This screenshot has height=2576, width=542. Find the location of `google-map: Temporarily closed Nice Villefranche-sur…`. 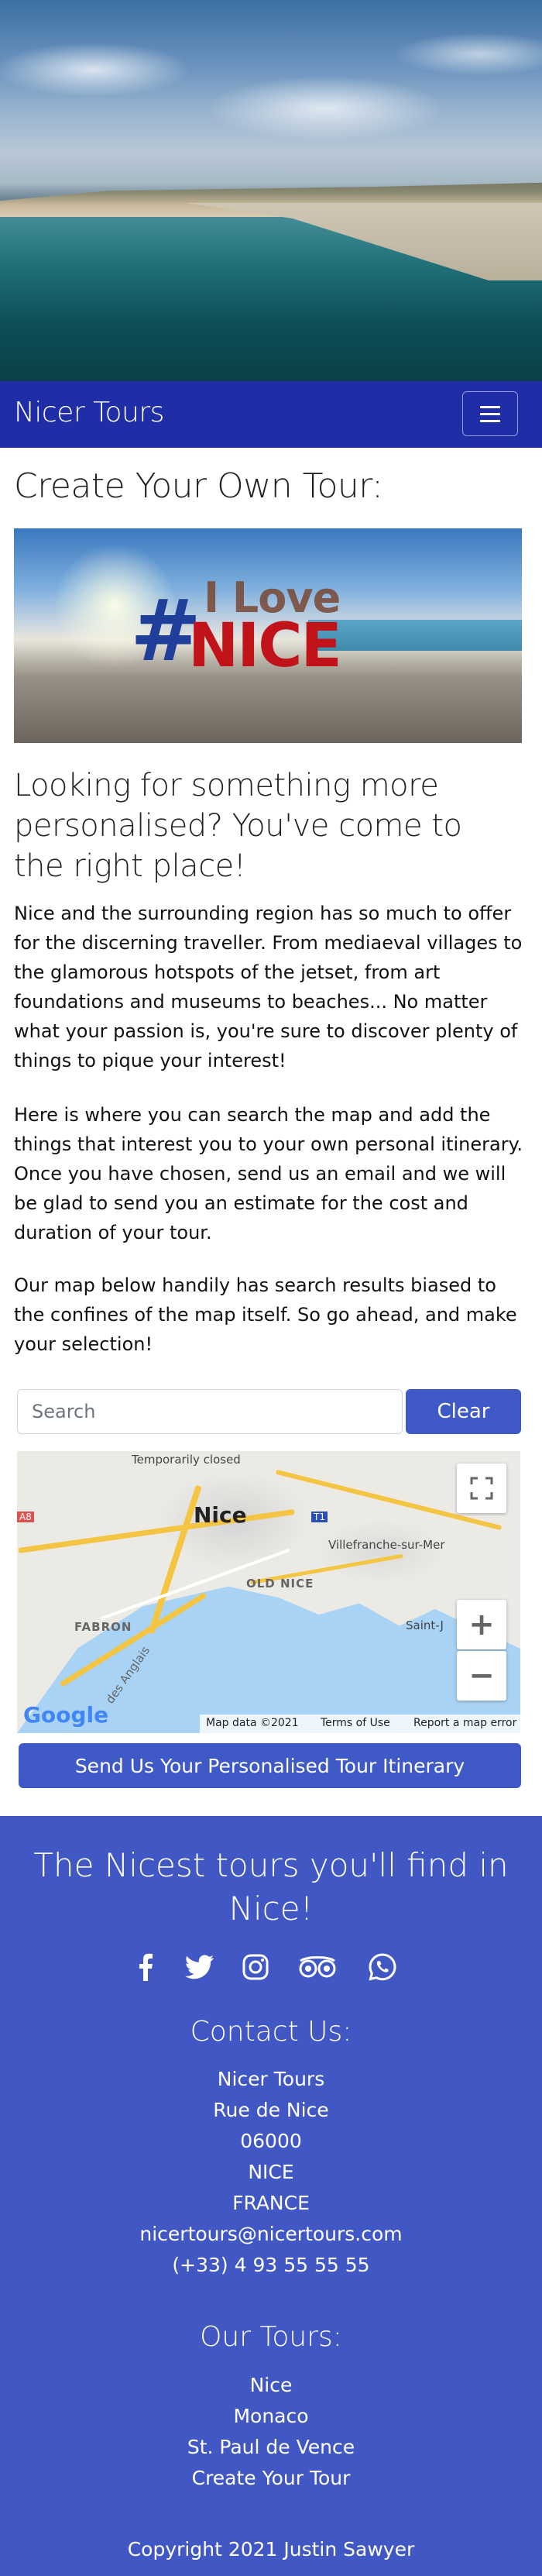

google-map: Temporarily closed Nice Villefranche-sur… is located at coordinates (268, 1592).